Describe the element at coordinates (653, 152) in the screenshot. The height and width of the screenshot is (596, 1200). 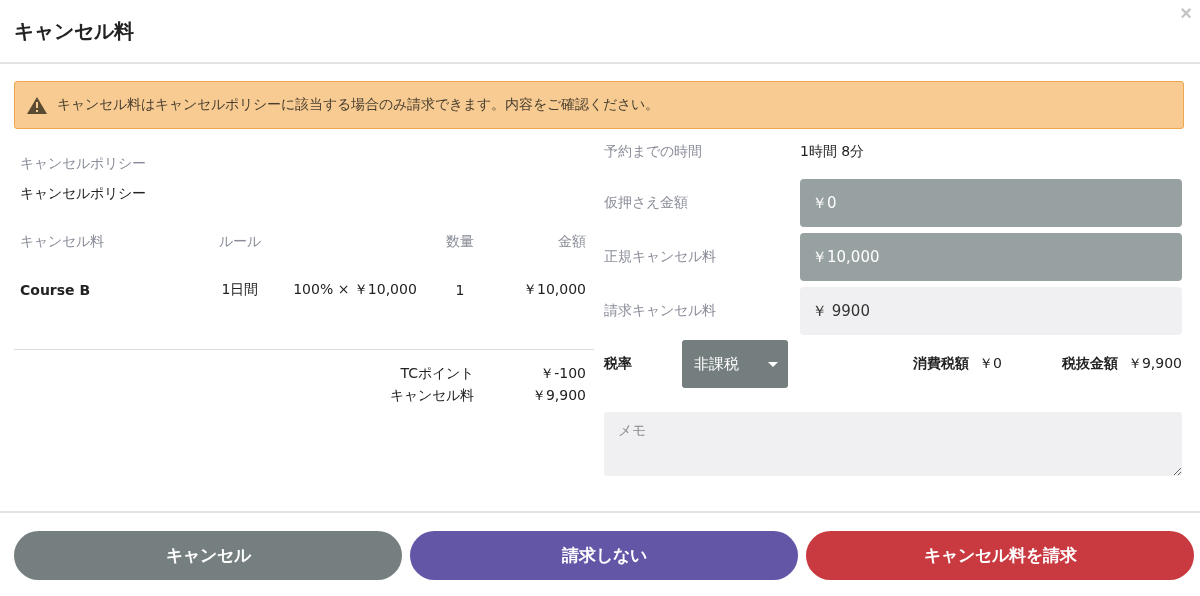
I see `time-label: 予約までの時間` at that location.